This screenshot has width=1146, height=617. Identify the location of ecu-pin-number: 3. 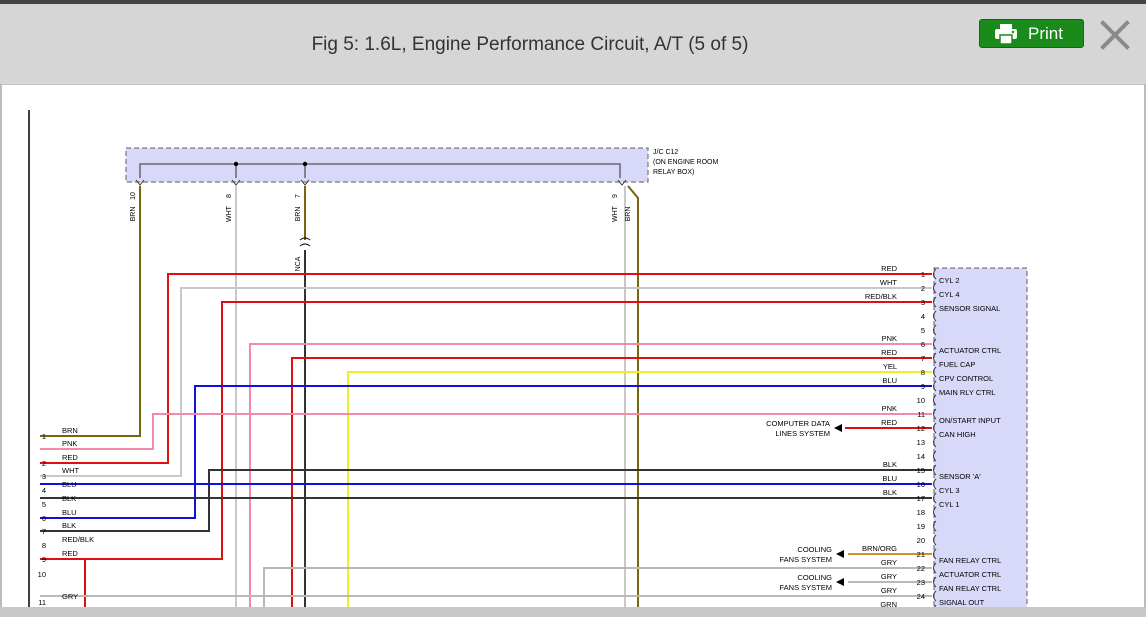
(923, 302).